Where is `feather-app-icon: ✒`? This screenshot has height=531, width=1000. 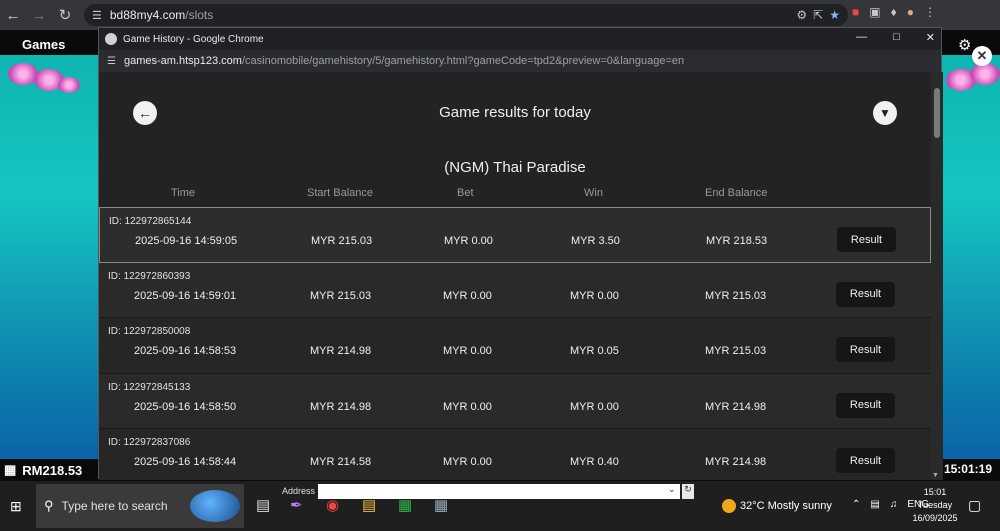
feather-app-icon: ✒ is located at coordinates (296, 505).